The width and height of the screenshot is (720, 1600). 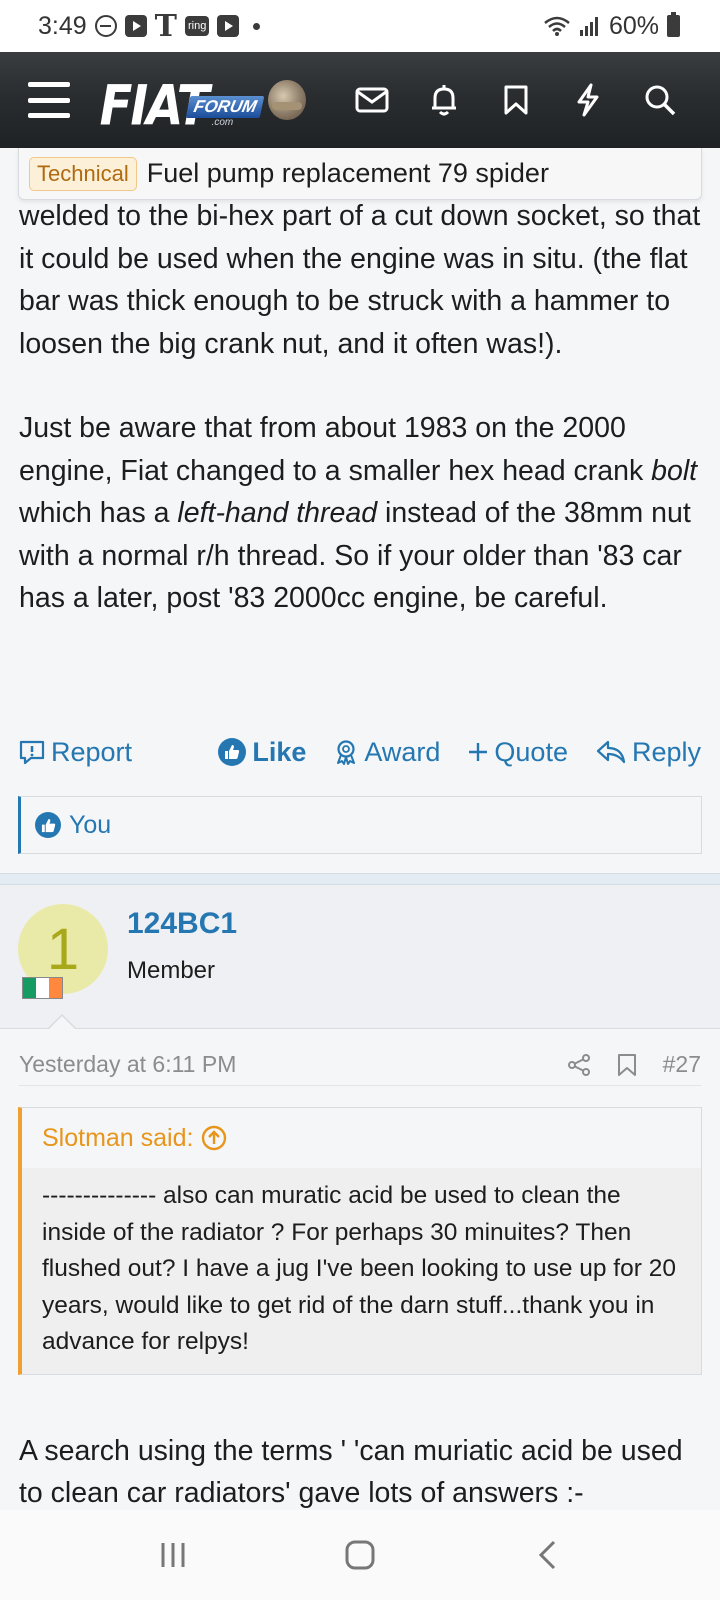 I want to click on reactions-bar: You, so click(x=360, y=825).